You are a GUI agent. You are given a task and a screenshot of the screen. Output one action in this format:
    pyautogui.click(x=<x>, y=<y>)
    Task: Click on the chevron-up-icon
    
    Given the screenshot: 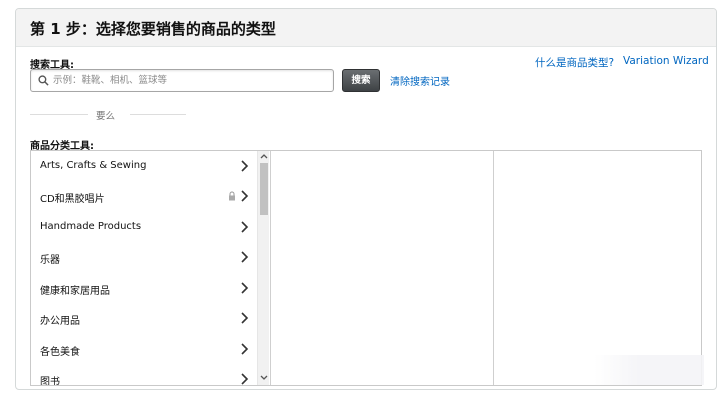 What is the action you would take?
    pyautogui.click(x=264, y=156)
    